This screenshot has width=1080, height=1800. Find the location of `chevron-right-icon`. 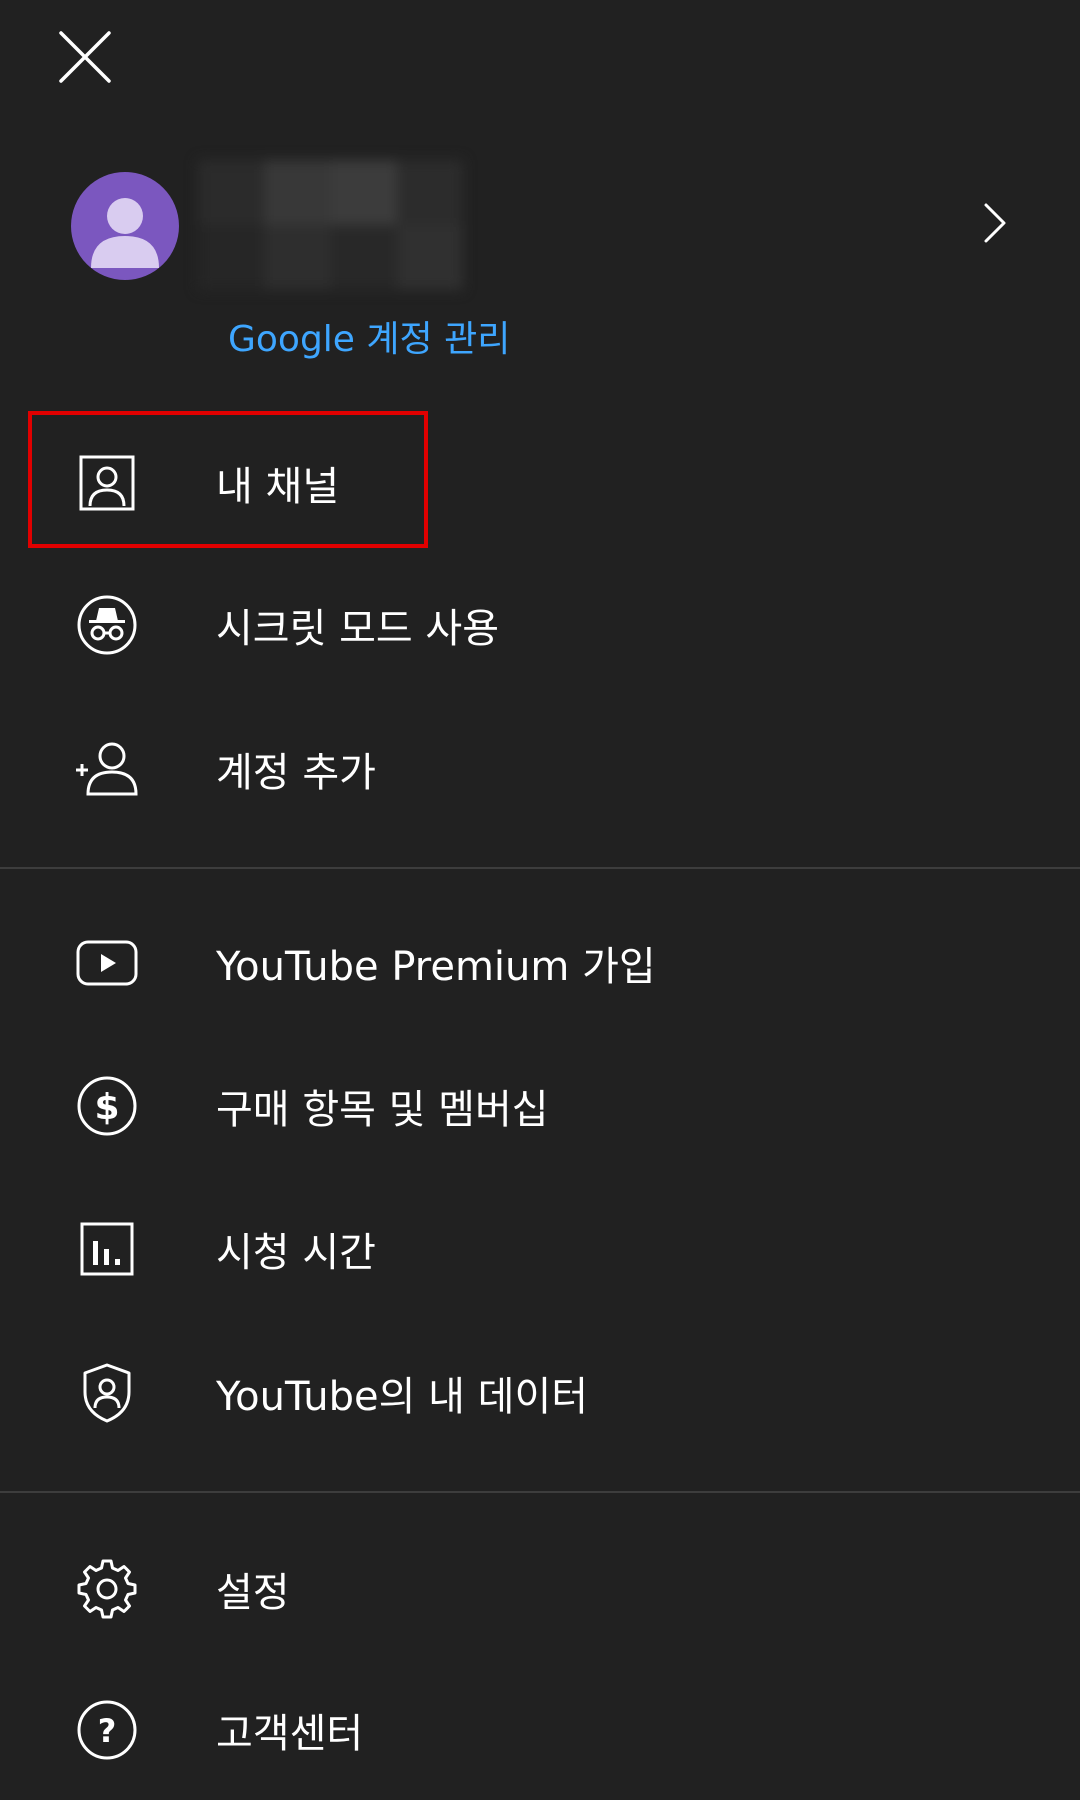

chevron-right-icon is located at coordinates (995, 225).